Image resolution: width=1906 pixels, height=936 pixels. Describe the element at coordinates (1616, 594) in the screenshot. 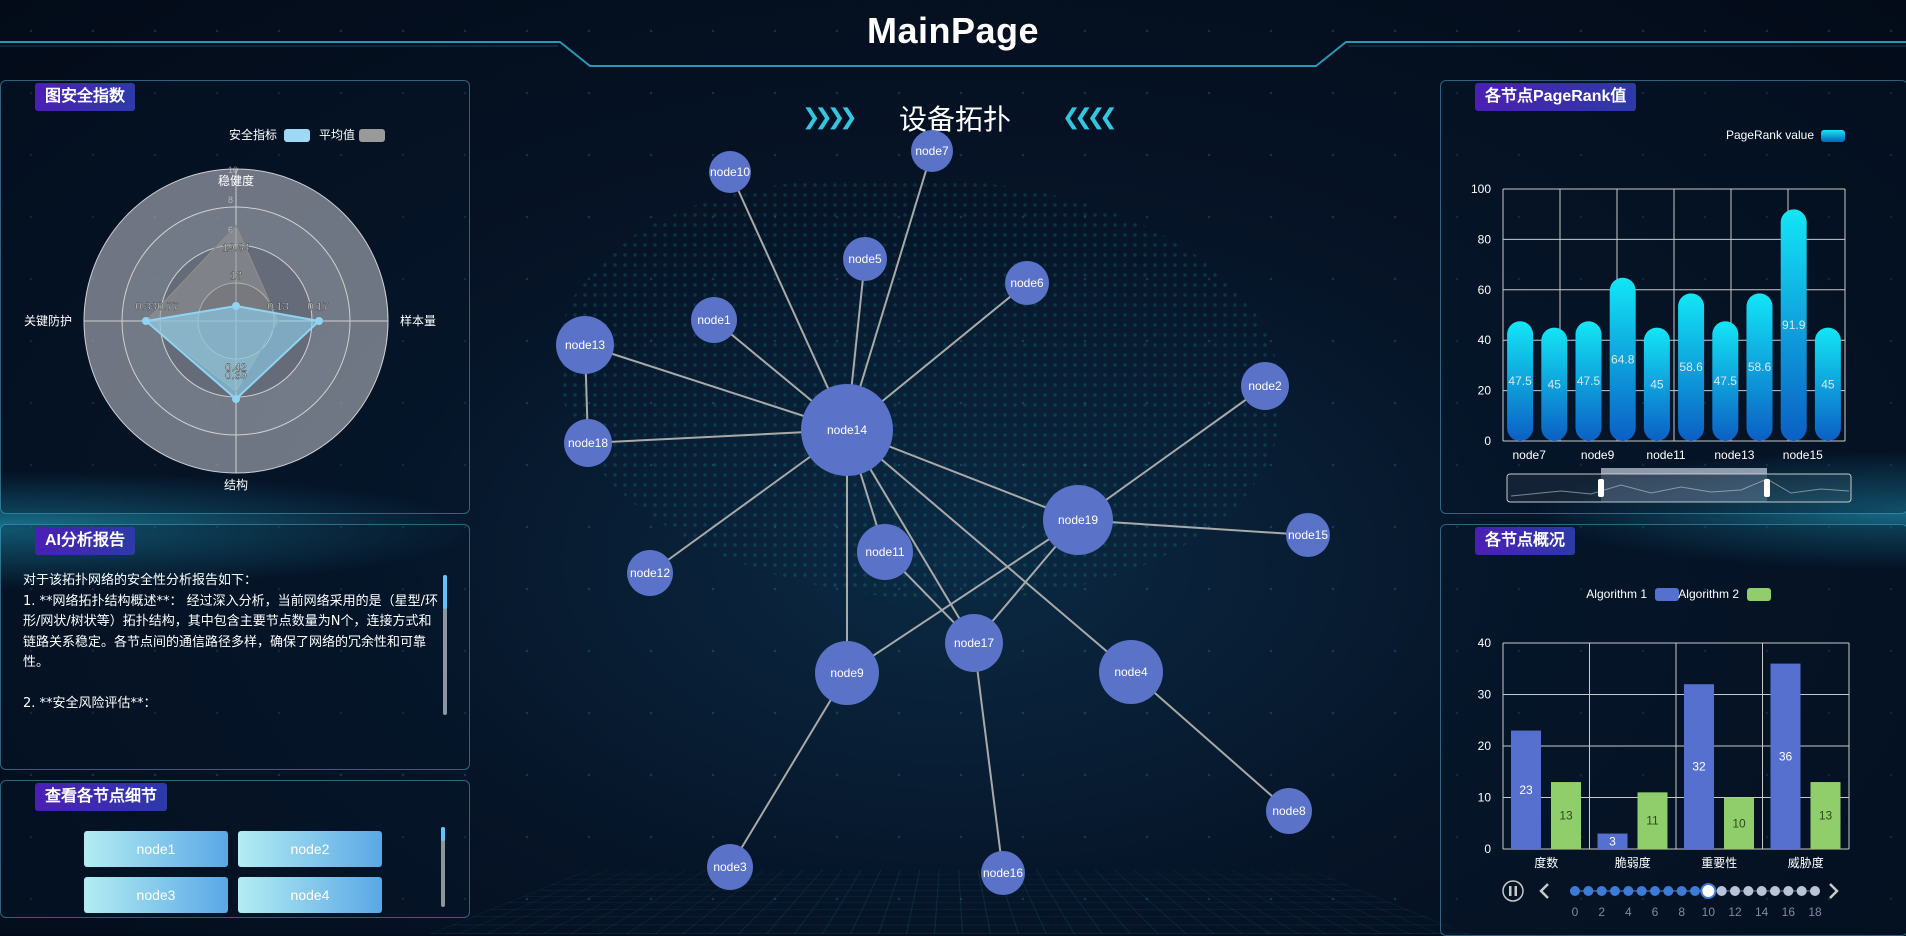

I see `legend-label-series: Algorithm 1` at that location.